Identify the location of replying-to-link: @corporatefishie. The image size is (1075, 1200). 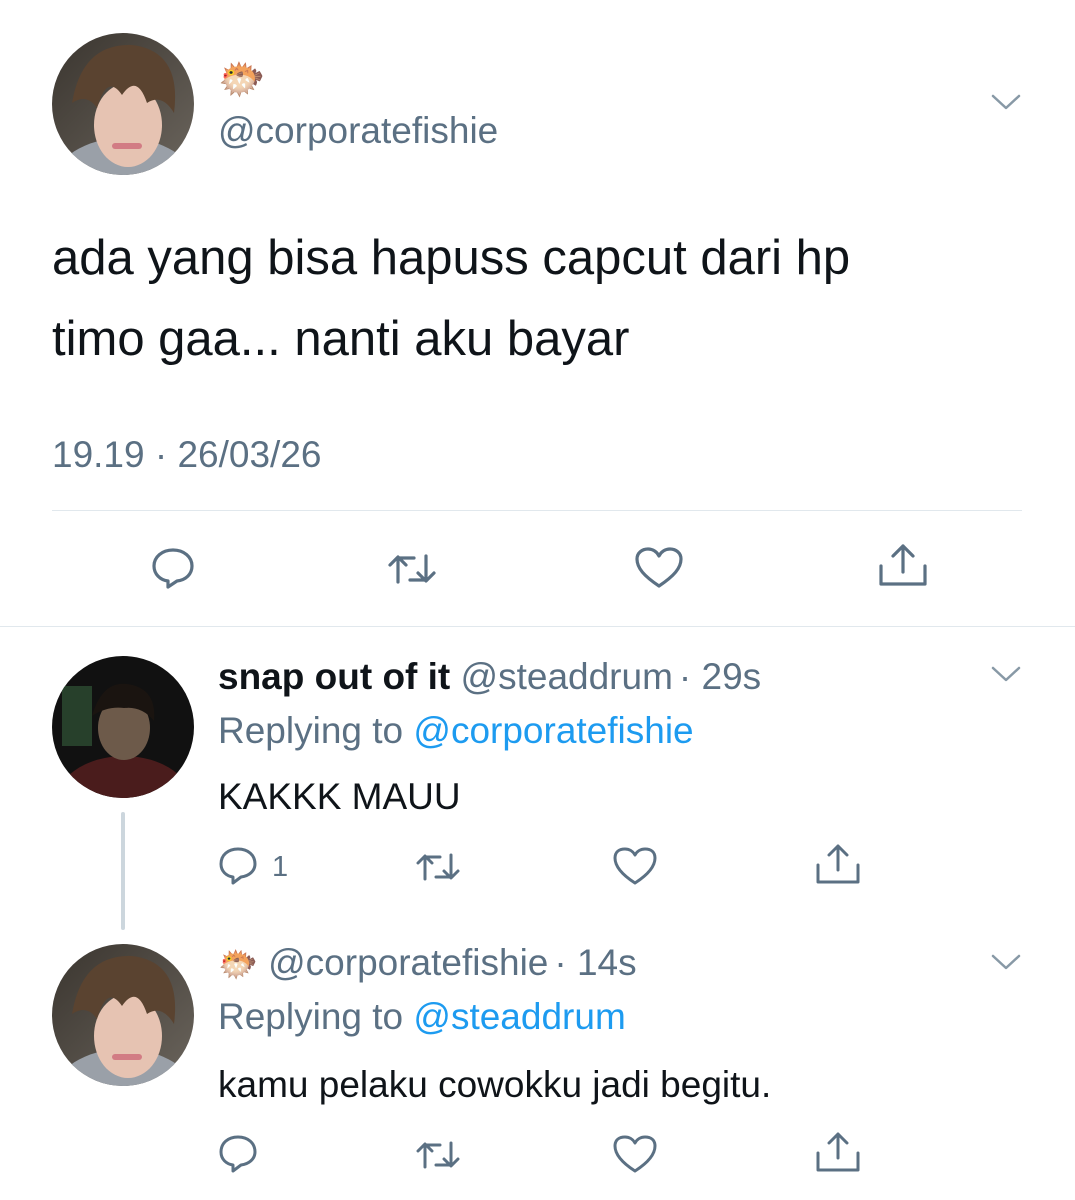
(553, 730).